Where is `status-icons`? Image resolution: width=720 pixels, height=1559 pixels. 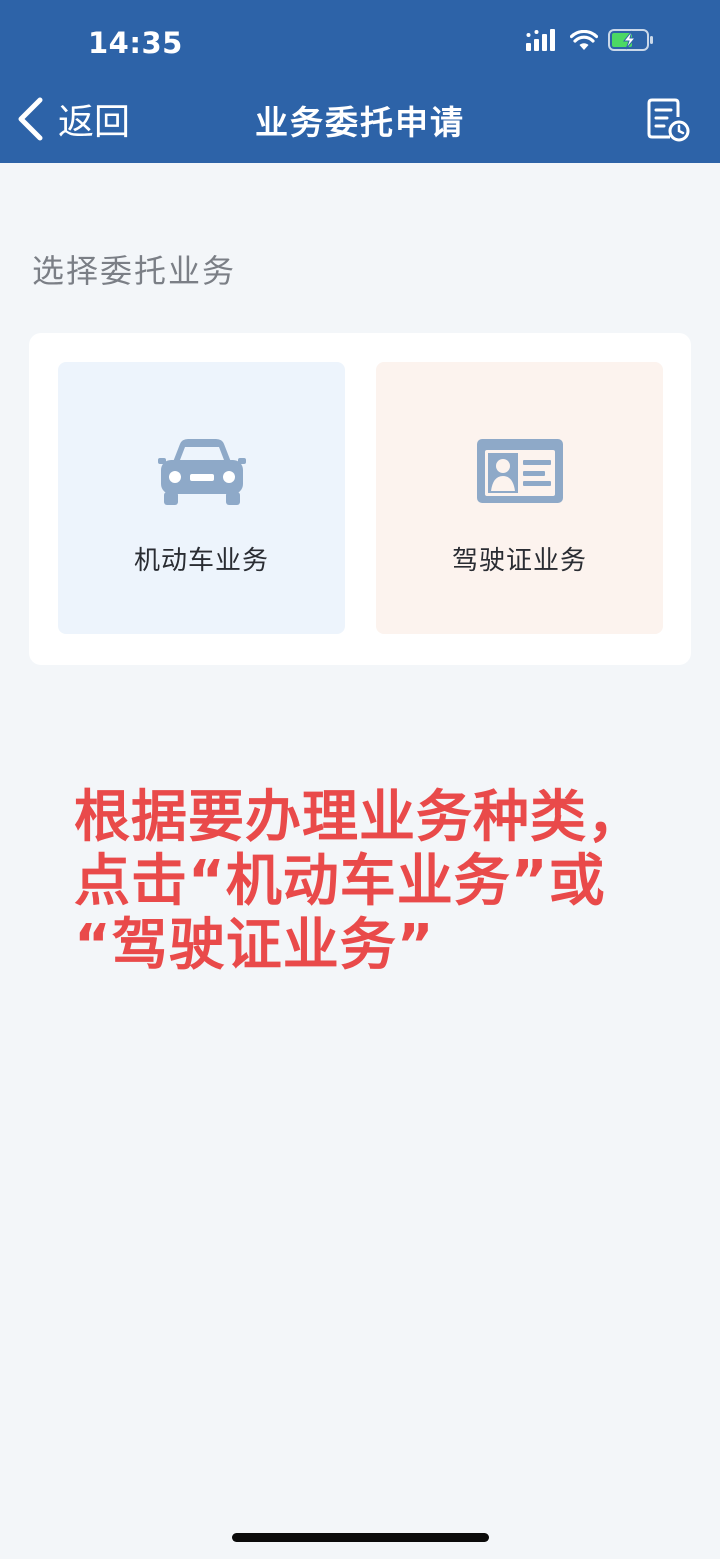
status-icons is located at coordinates (590, 40).